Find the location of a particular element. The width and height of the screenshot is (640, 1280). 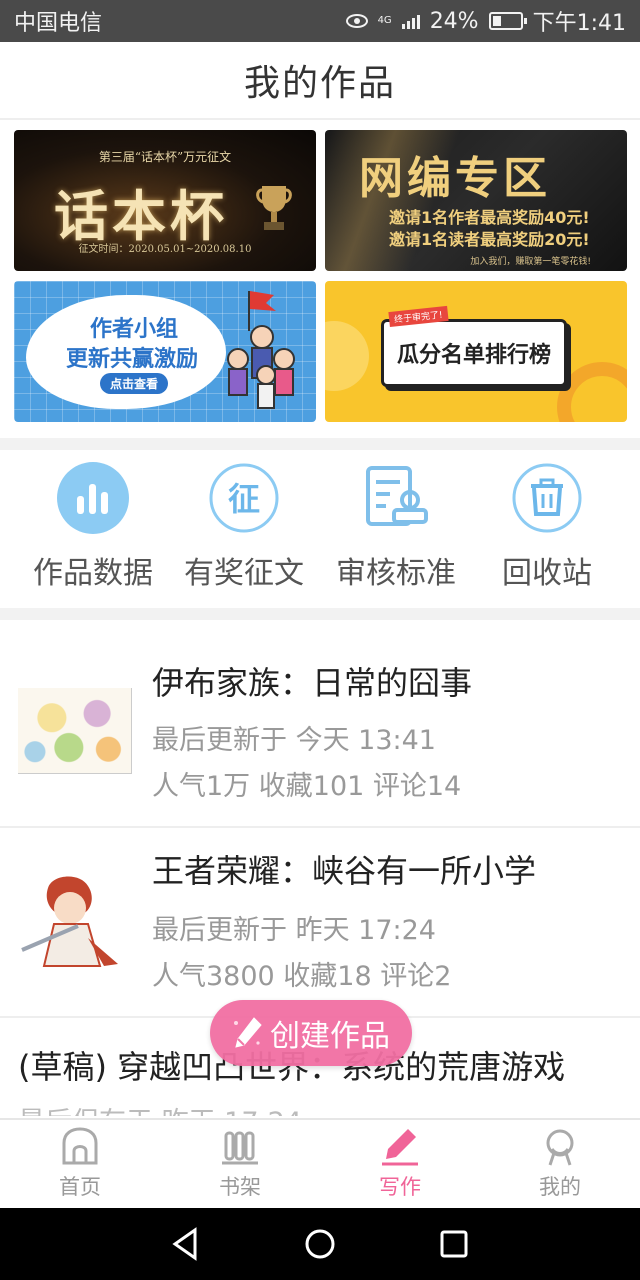

banner-editor-line1: 邀请1名作者最高奖励40元! is located at coordinates (489, 217).